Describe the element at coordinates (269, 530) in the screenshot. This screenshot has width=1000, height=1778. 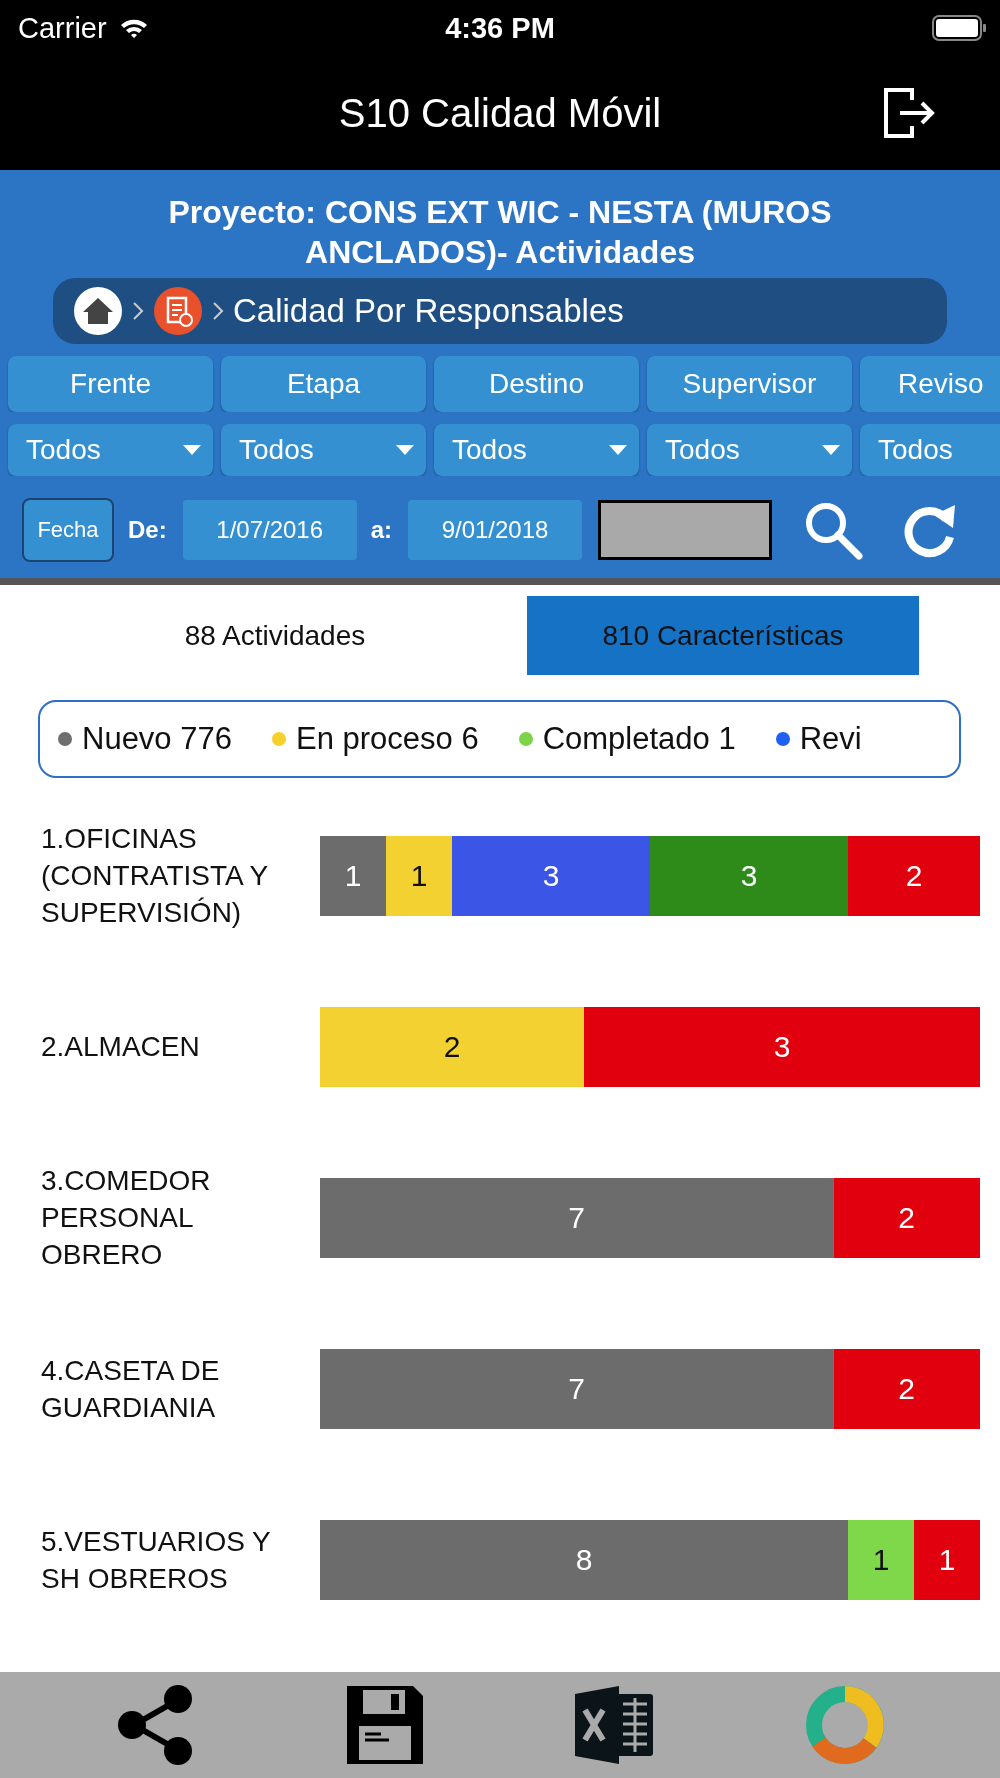
I see `date-field: 1/07/2016` at that location.